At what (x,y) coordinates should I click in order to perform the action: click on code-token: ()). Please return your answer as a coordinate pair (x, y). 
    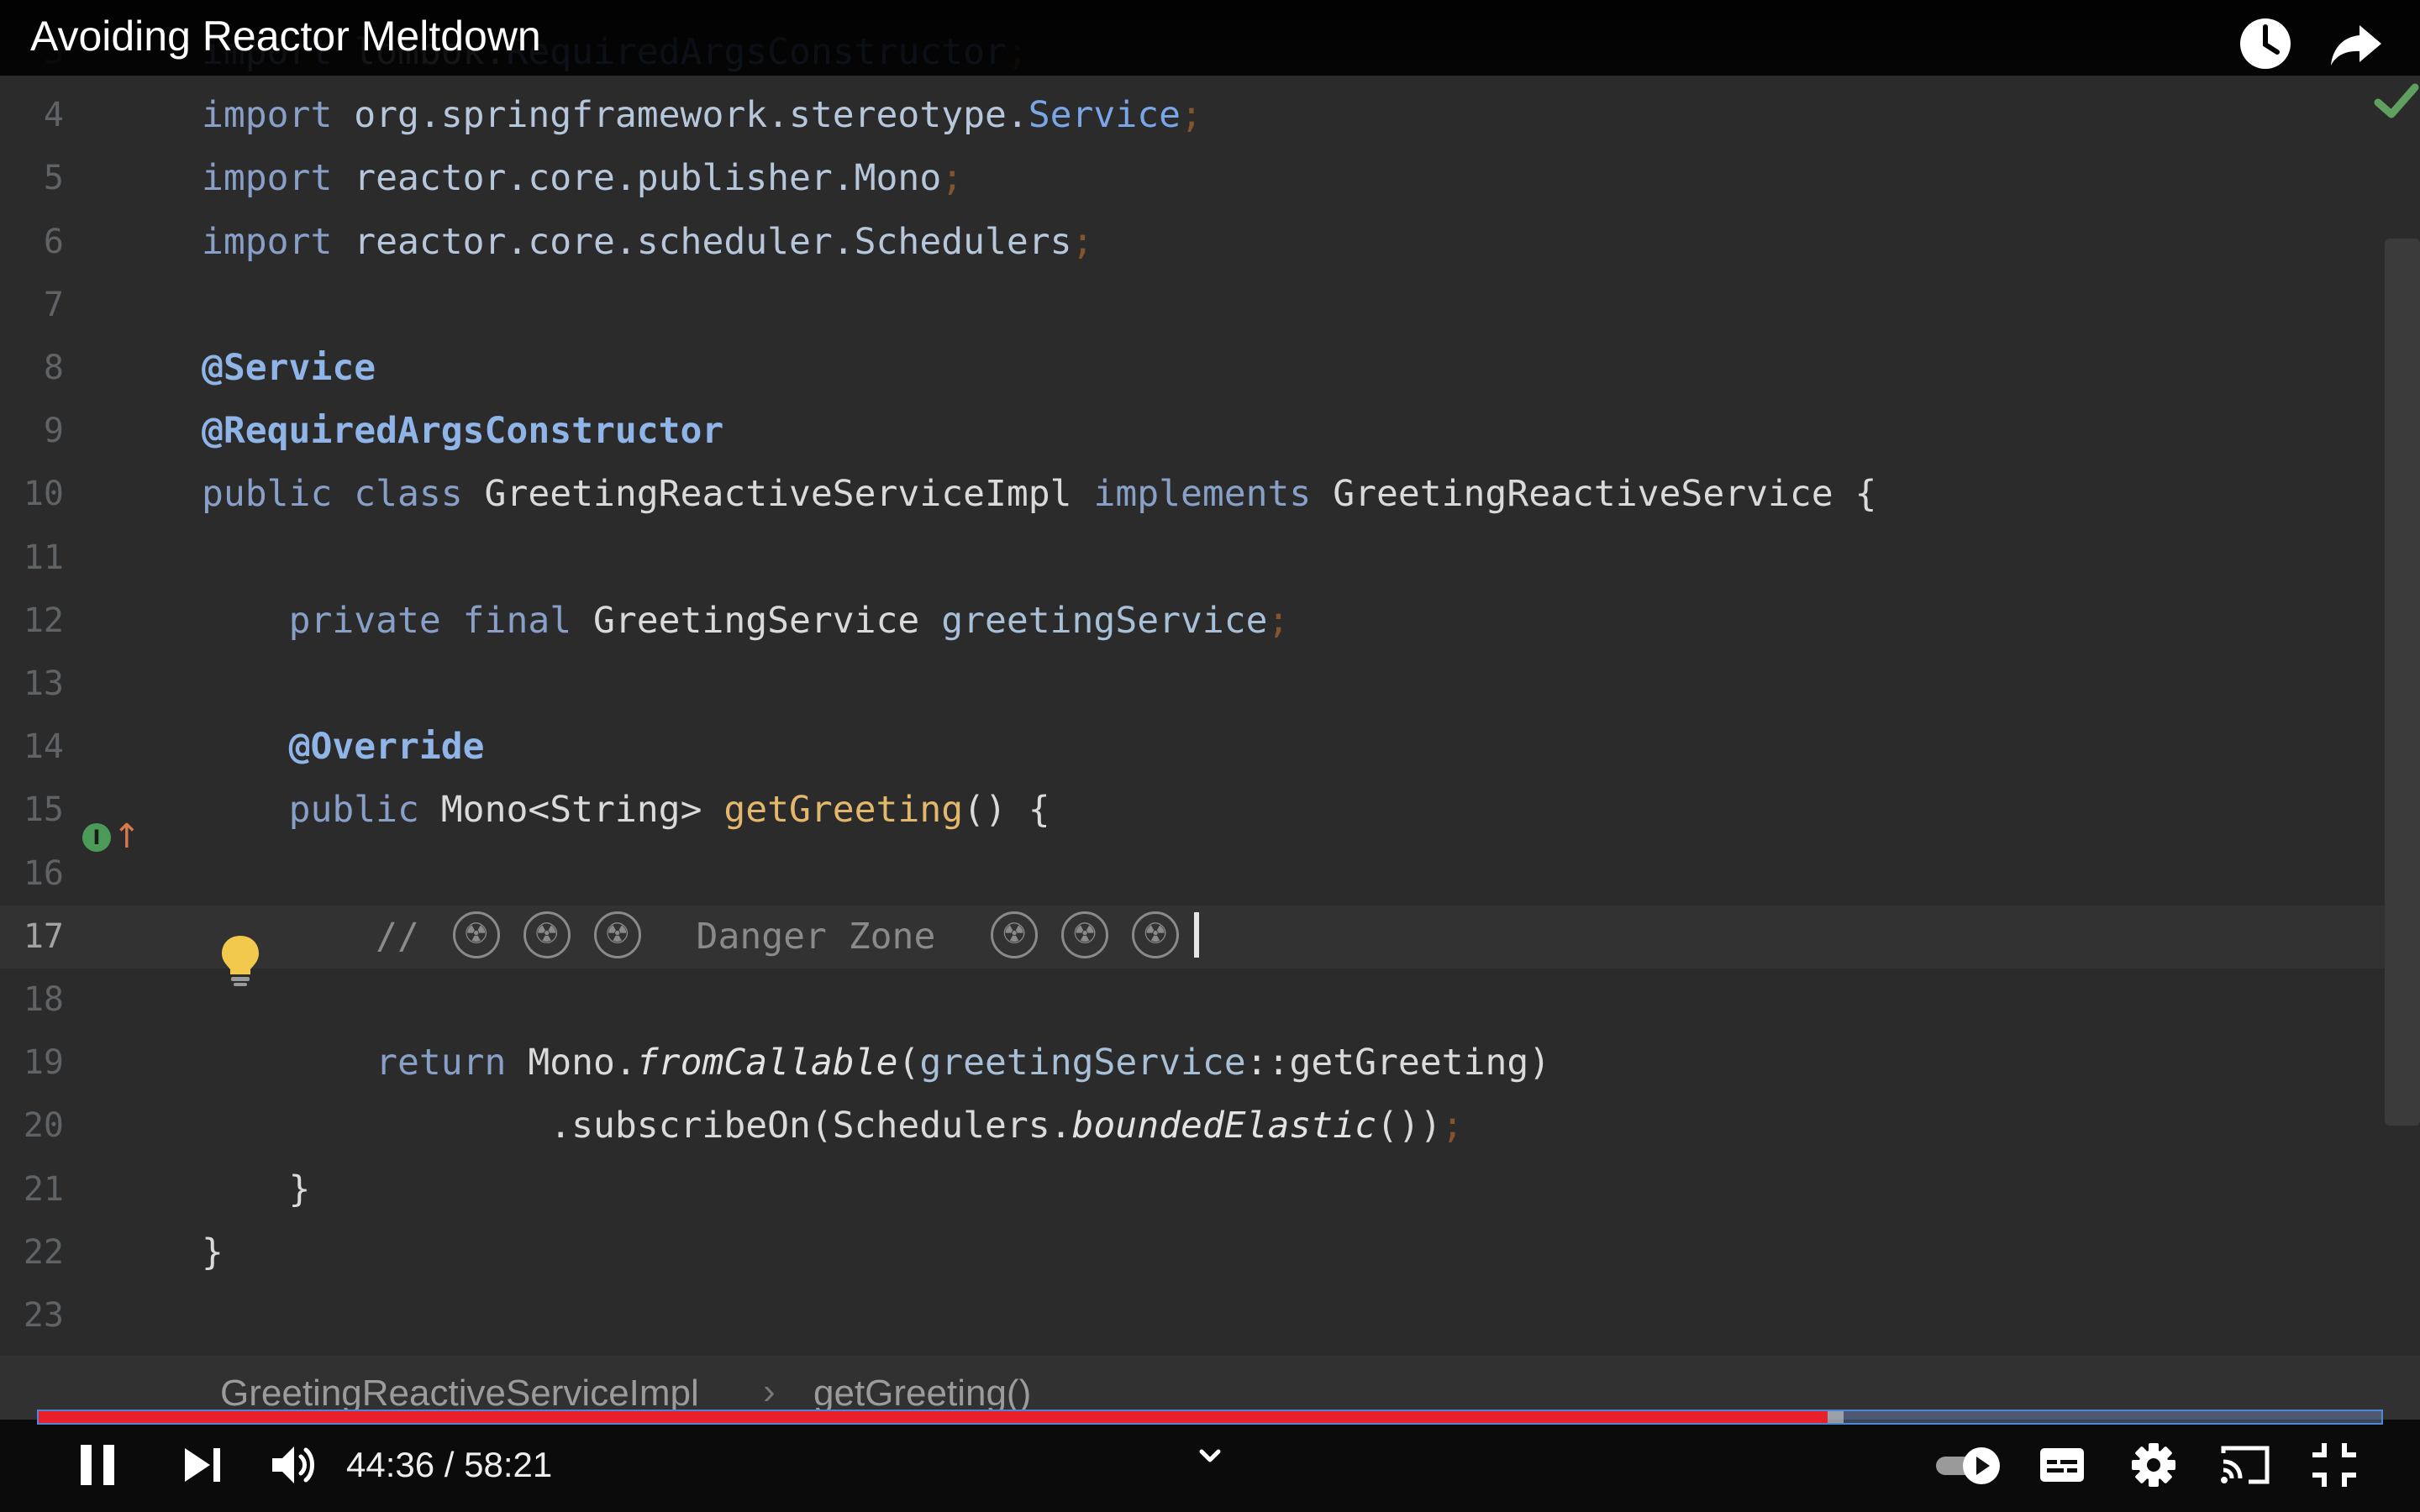
    Looking at the image, I should click on (1409, 1126).